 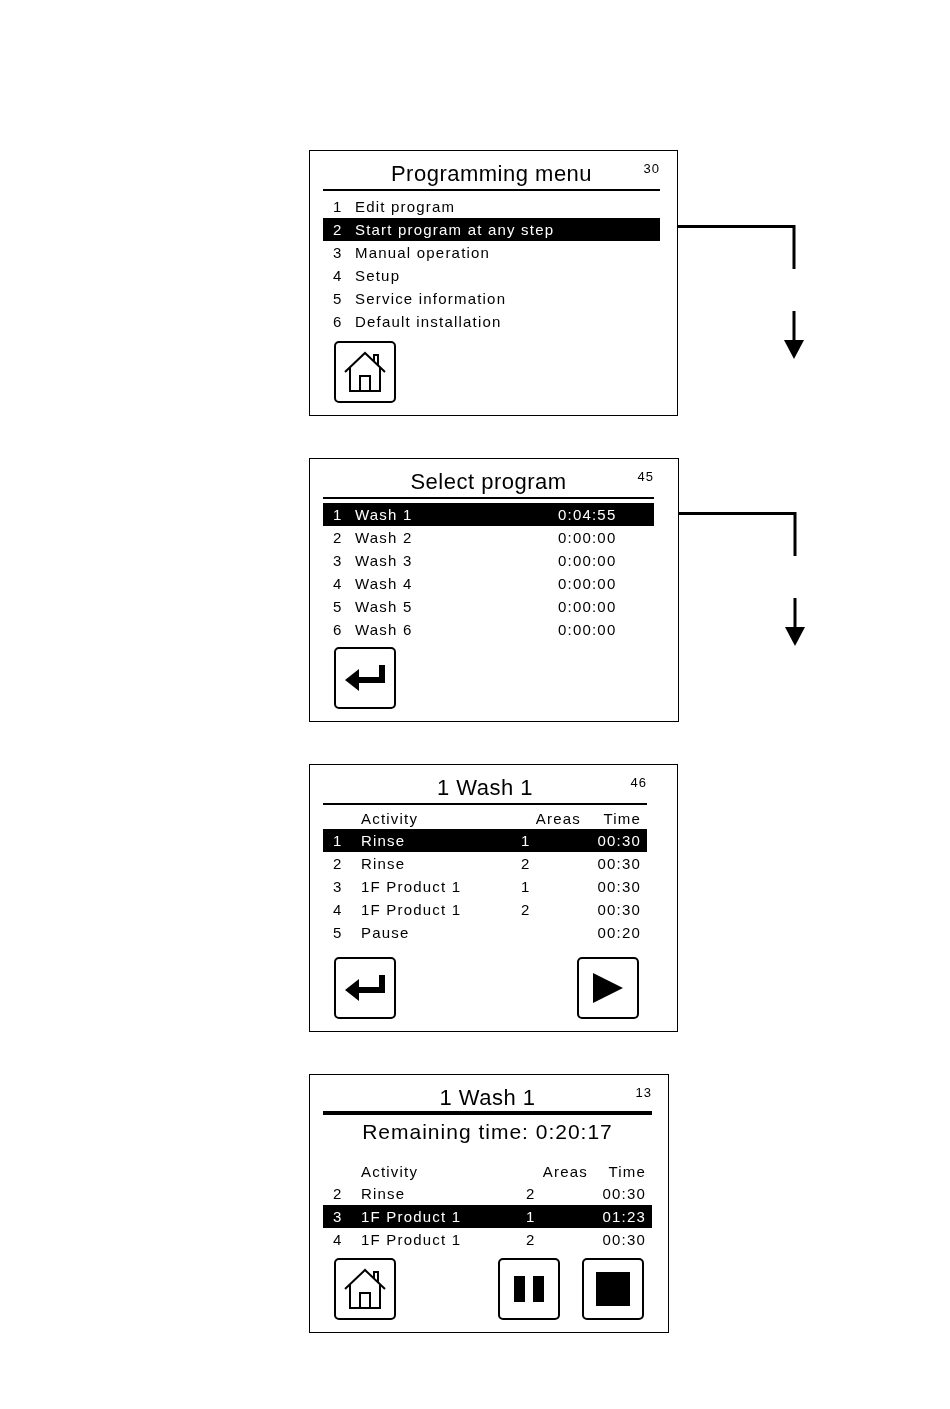 I want to click on list-row: 1 Edit program, so click(x=491, y=206).